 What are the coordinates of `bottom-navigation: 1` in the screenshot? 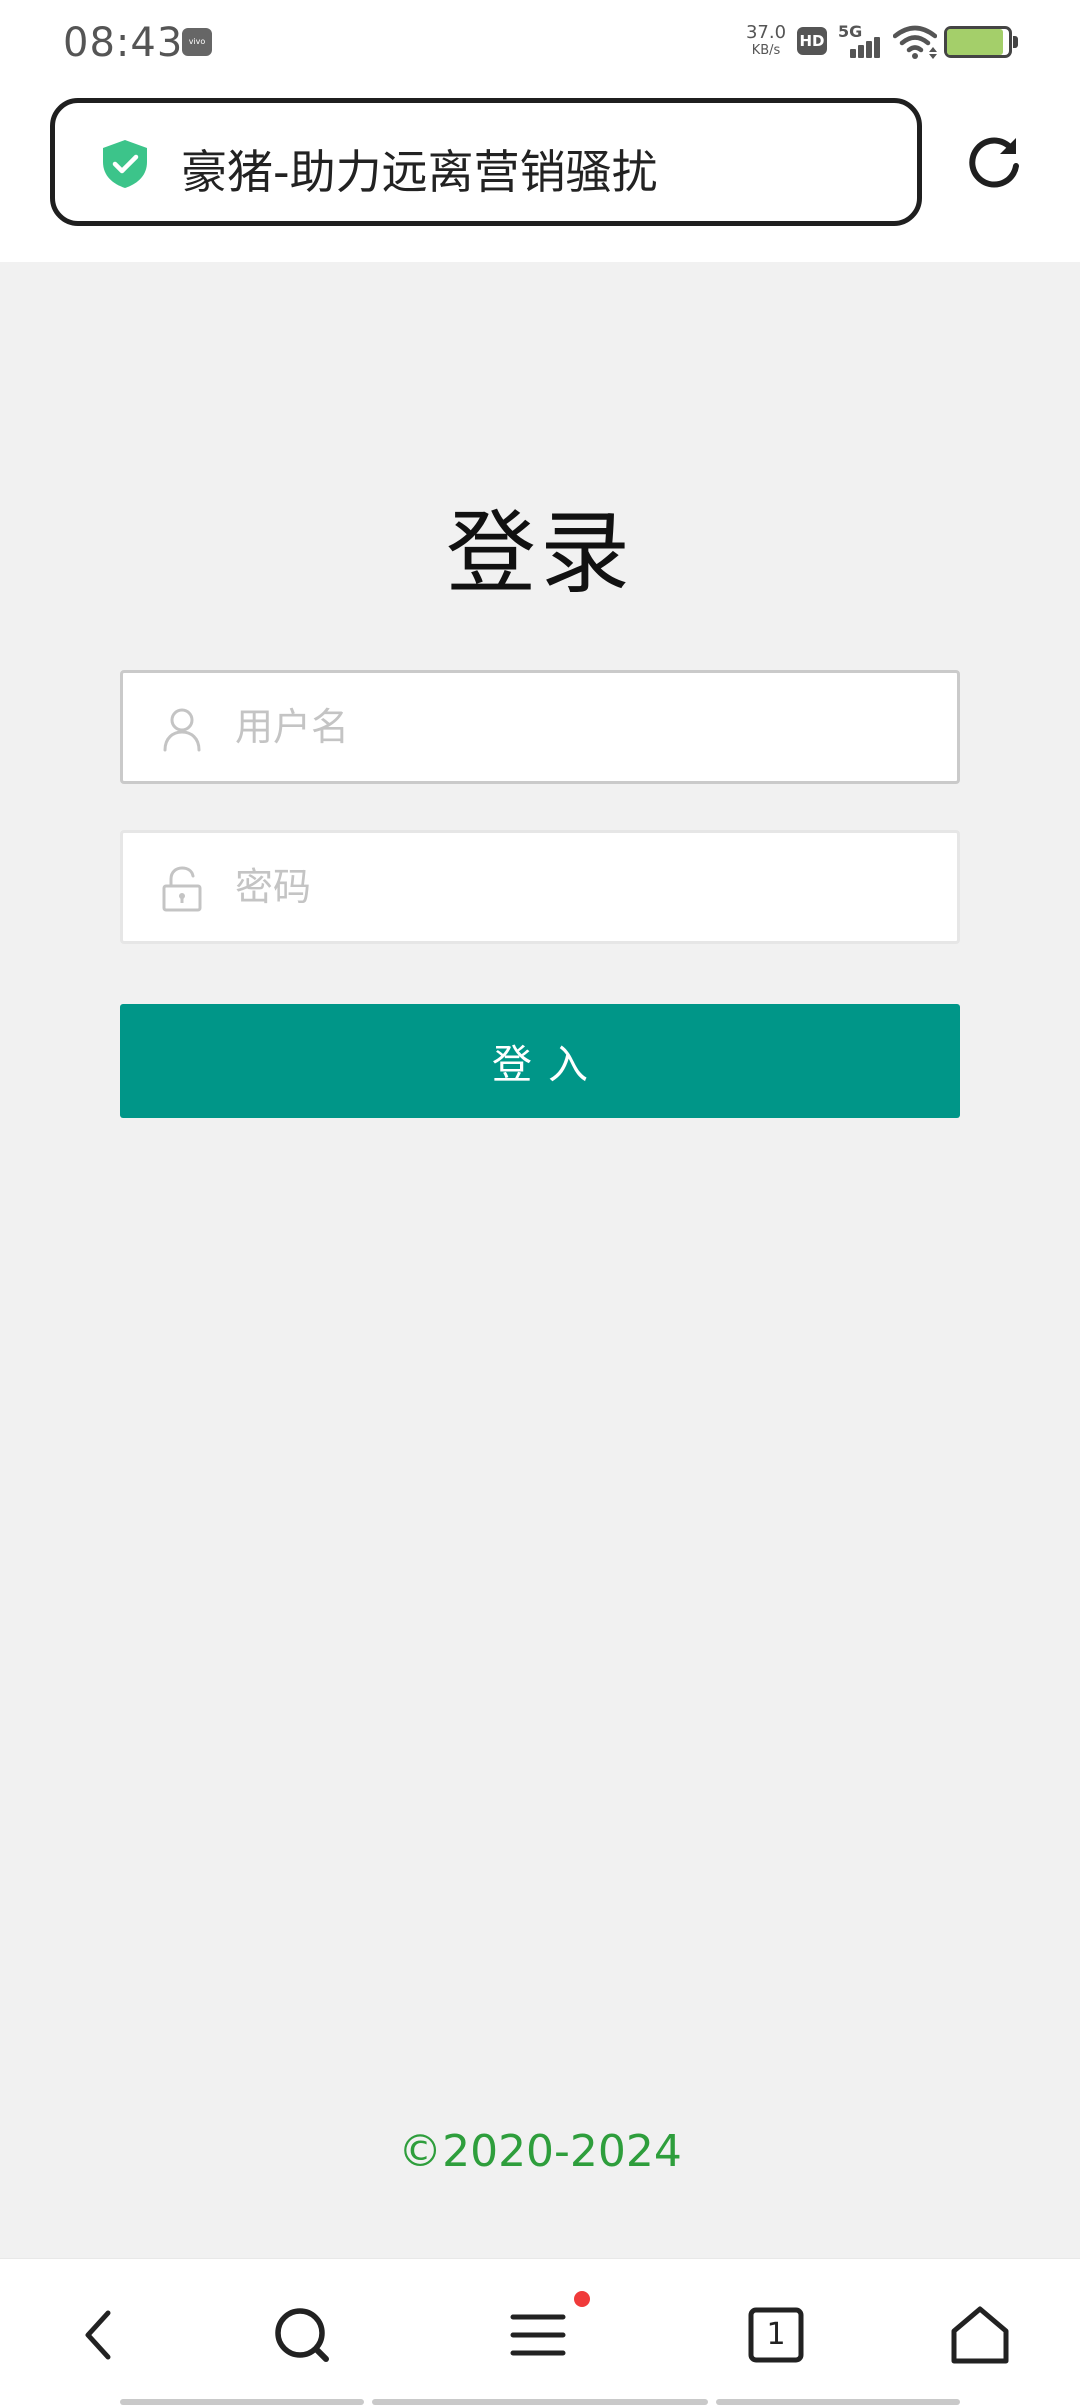 It's located at (540, 2333).